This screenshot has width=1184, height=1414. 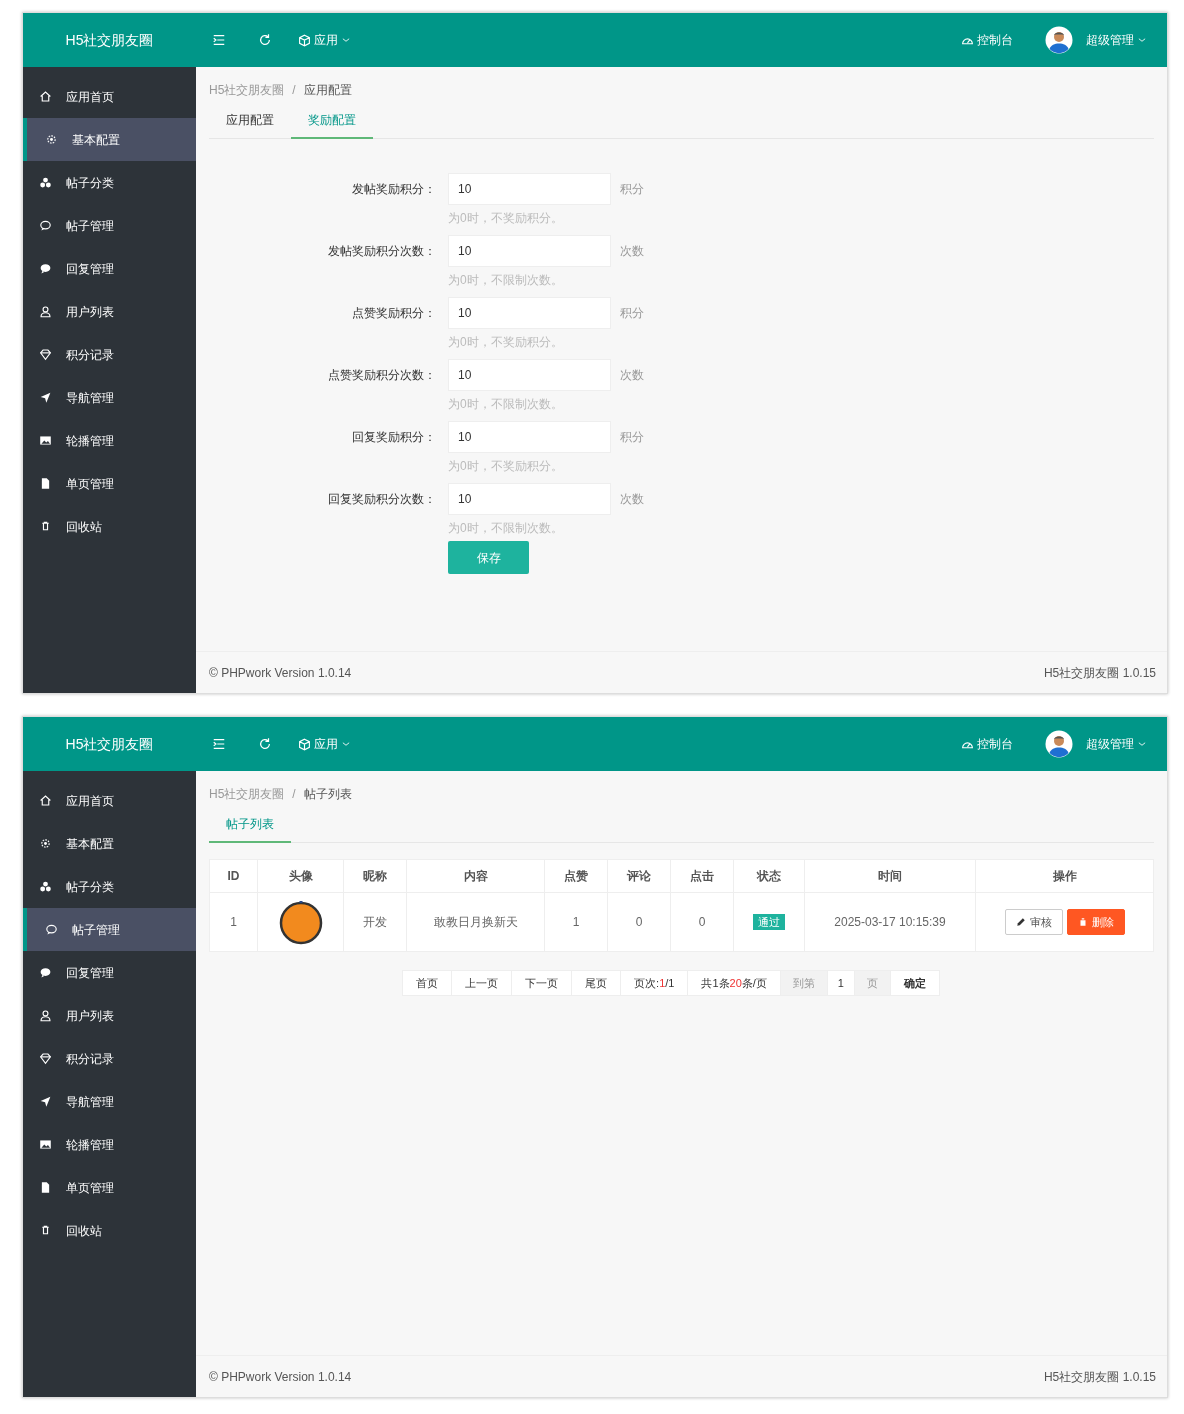 I want to click on pagination-link: 上一页, so click(x=482, y=983).